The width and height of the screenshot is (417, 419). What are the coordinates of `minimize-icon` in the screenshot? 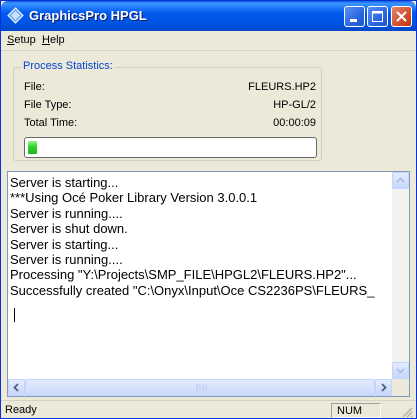 It's located at (353, 20).